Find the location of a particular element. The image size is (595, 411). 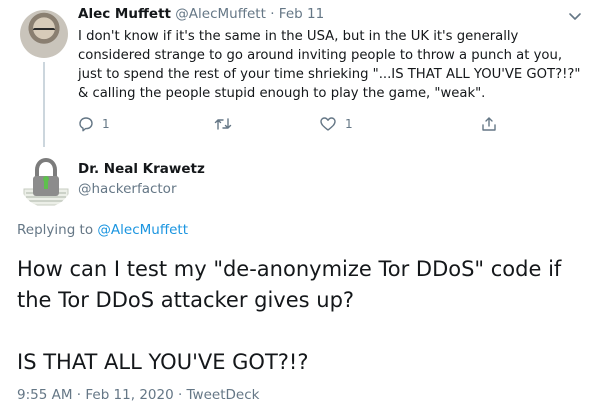

display-name: Dr. Neal Krawetz is located at coordinates (141, 169).